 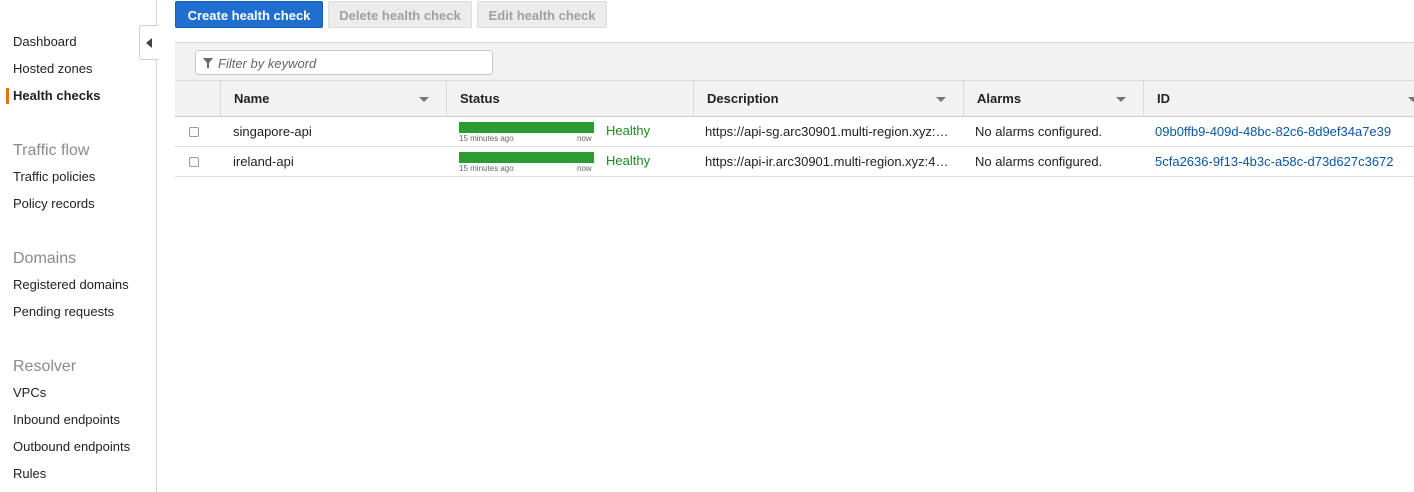 What do you see at coordinates (208, 63) in the screenshot?
I see `filter-icon` at bounding box center [208, 63].